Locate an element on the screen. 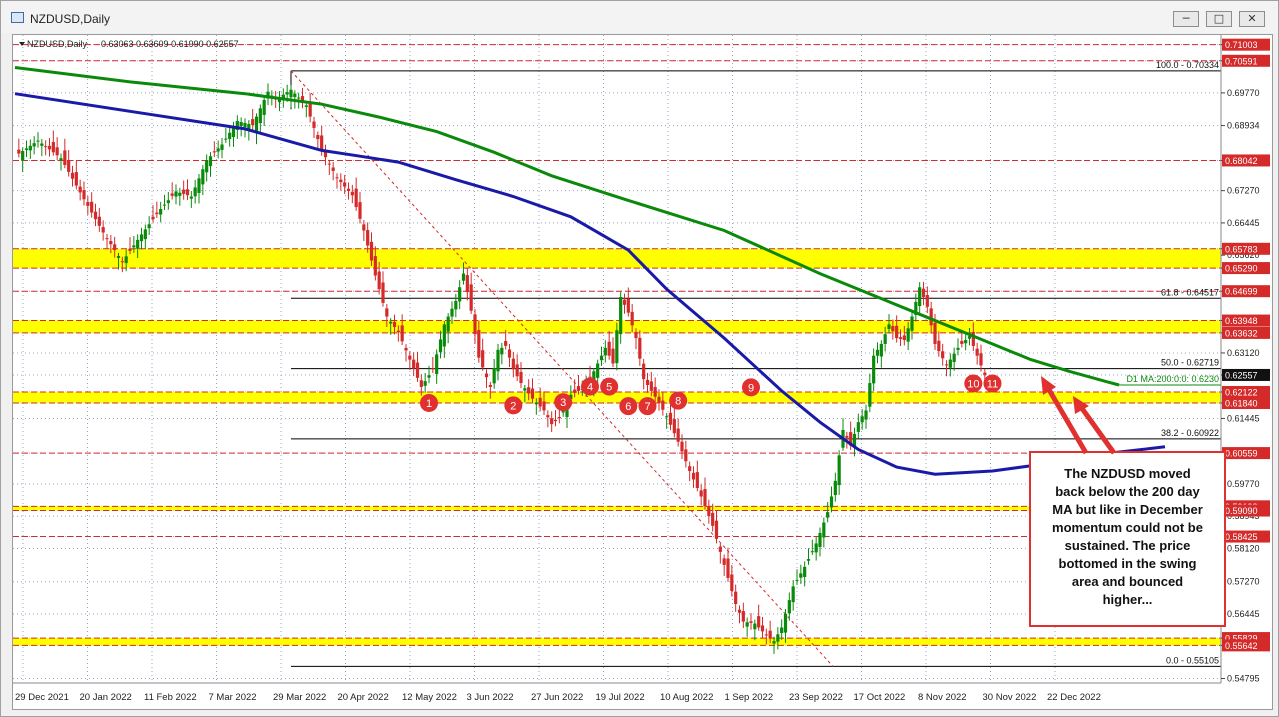 The image size is (1279, 717). window-titlebar: NZDUSD,Daily ─ □ ✕ is located at coordinates (639, 17).